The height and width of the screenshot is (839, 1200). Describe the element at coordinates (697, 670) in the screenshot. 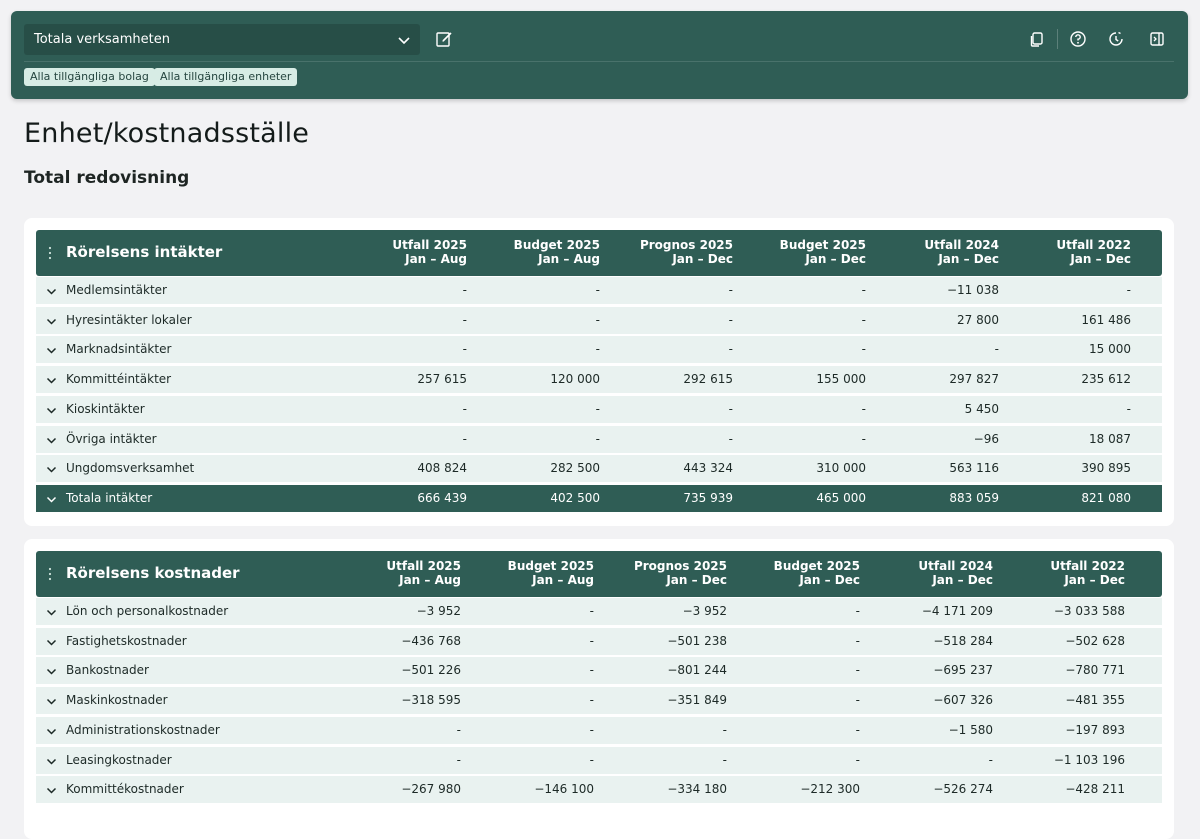

I see `table-cell: −801 244` at that location.